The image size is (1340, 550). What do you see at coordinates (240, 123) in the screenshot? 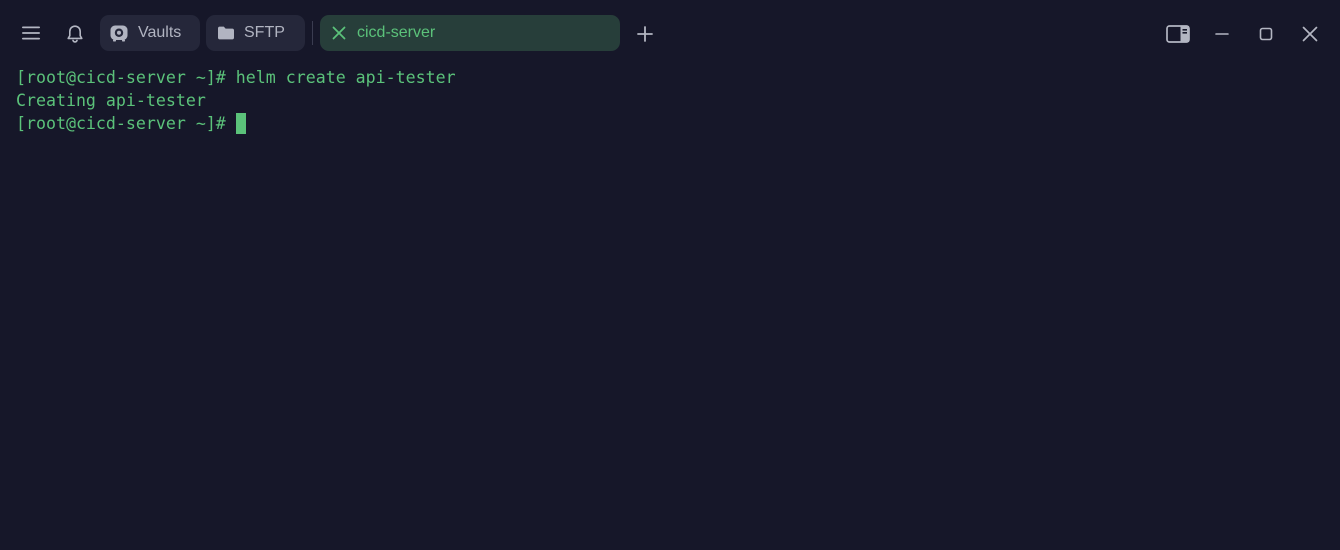
I see `text-cursor` at bounding box center [240, 123].